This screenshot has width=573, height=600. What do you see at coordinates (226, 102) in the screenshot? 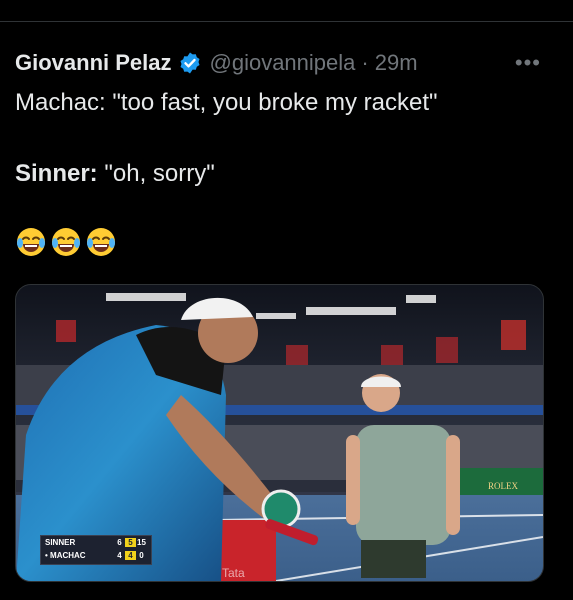
I see `tweet-line-1: Machac: "too fast, you broke my racket"` at bounding box center [226, 102].